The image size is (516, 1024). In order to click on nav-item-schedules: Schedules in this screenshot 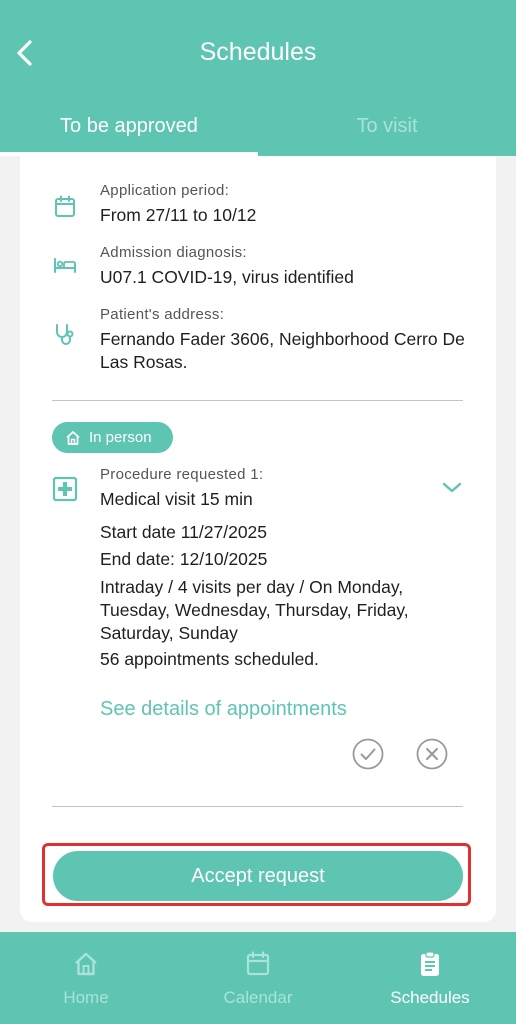, I will do `click(430, 978)`.